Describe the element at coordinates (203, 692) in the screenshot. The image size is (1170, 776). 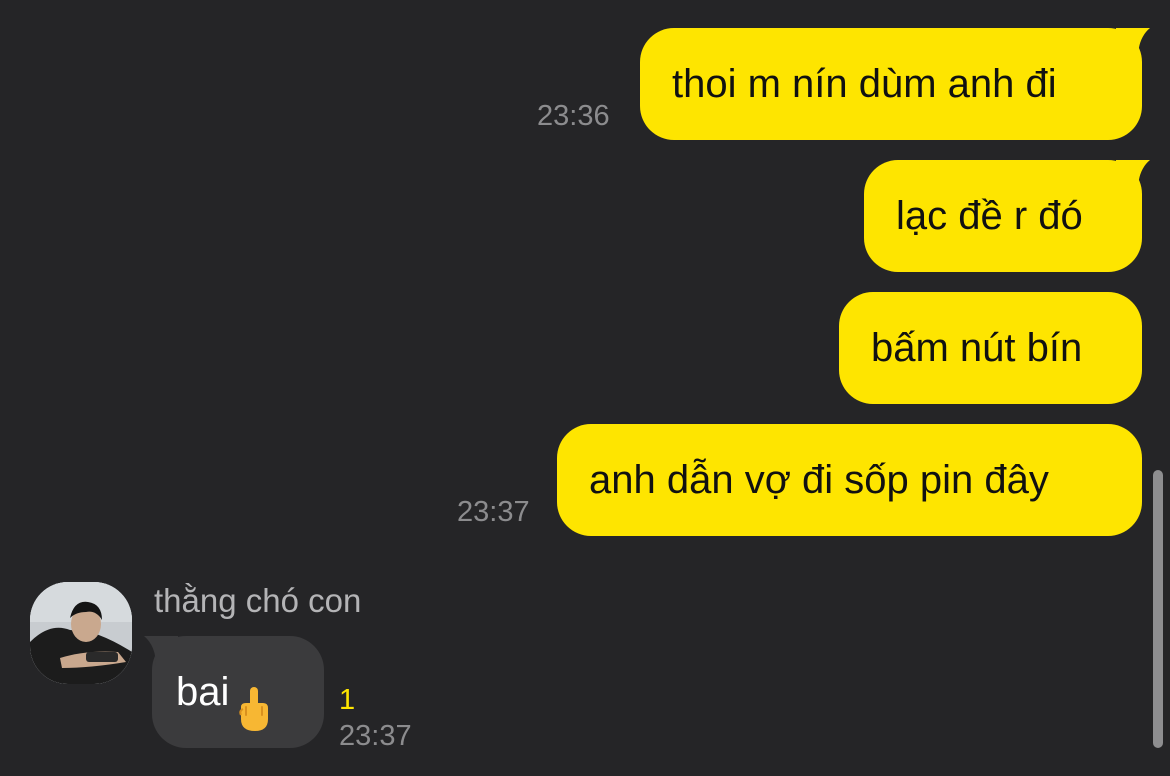
I see `message-text: bai` at that location.